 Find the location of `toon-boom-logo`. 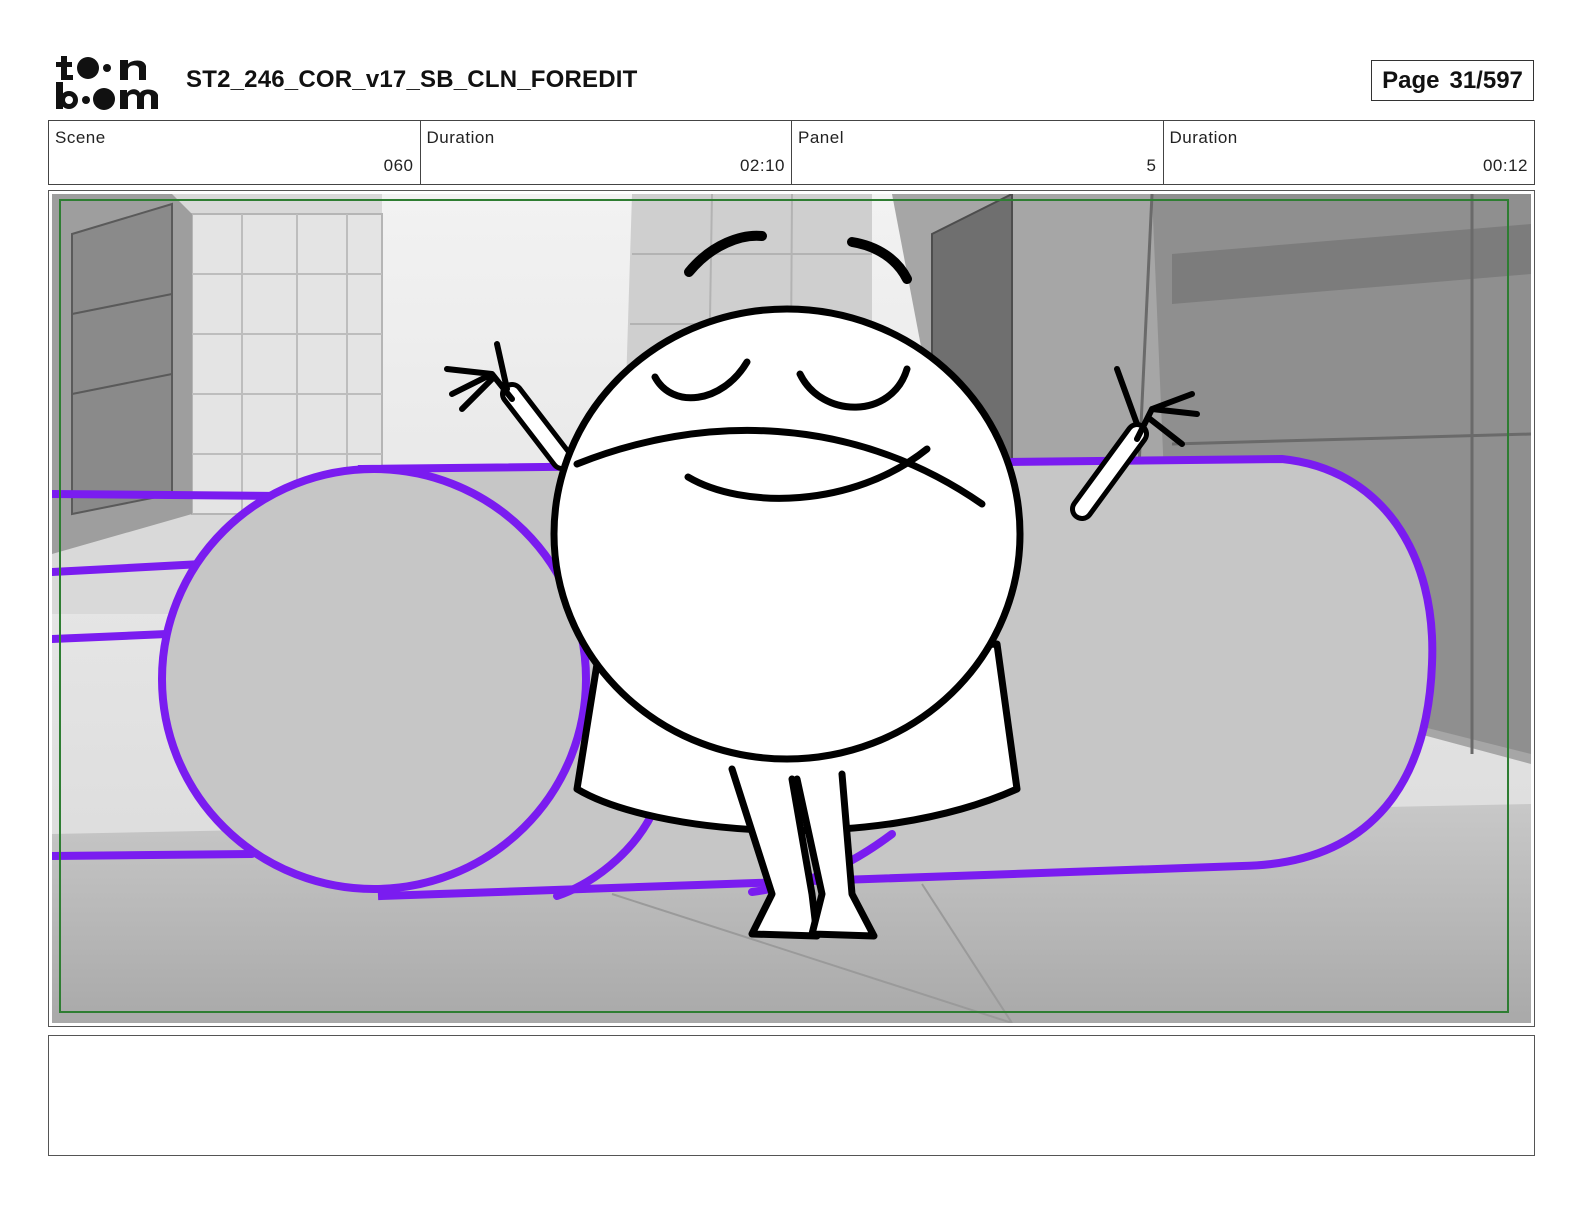

toon-boom-logo is located at coordinates (107, 83).